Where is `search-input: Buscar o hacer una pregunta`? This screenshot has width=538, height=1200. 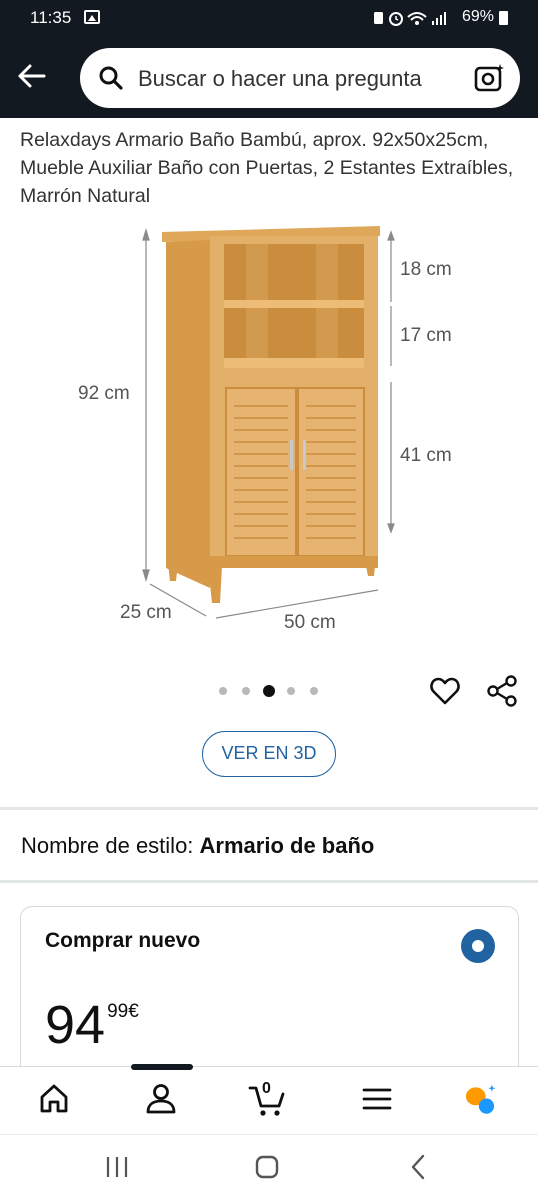 search-input: Buscar o hacer una pregunta is located at coordinates (280, 79).